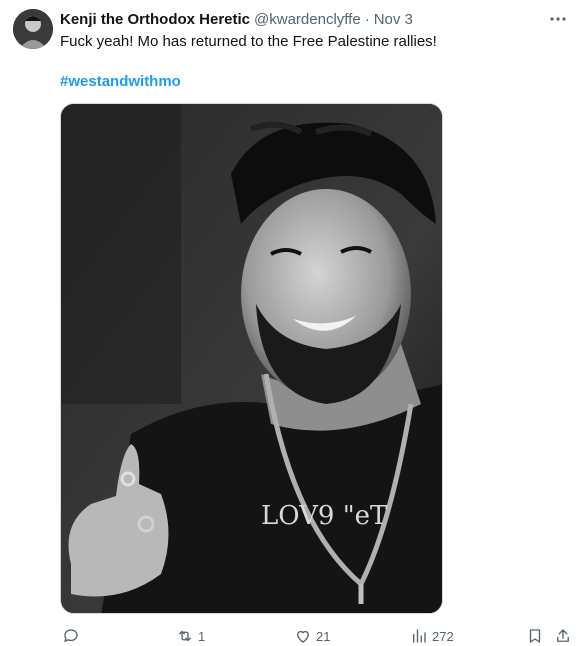 This screenshot has height=646, width=582. I want to click on retweet-button: 1, so click(190, 636).